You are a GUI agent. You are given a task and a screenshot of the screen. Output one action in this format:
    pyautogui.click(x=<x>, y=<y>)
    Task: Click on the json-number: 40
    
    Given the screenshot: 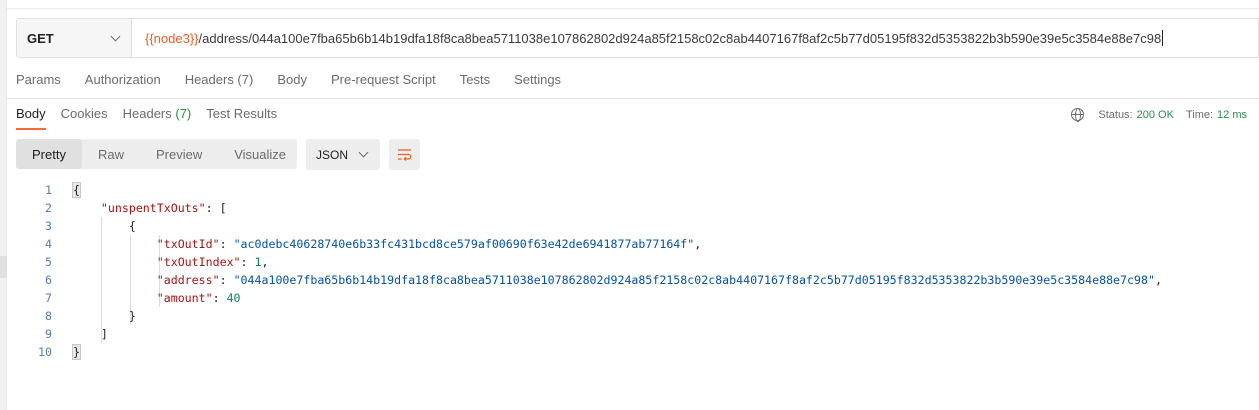 What is the action you would take?
    pyautogui.click(x=233, y=298)
    